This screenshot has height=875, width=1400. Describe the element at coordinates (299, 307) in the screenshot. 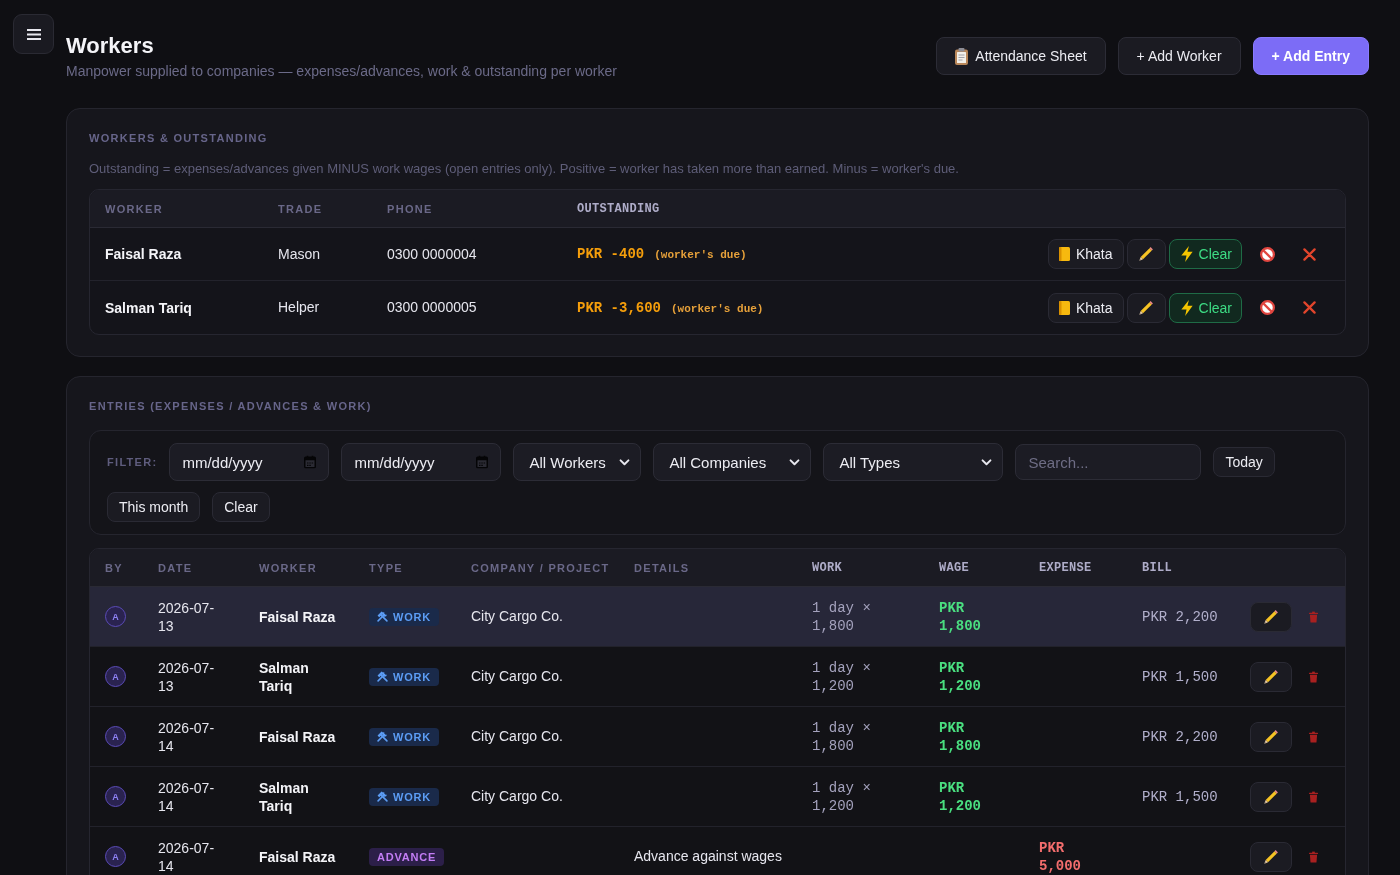

I see `table-cell: Helper` at that location.